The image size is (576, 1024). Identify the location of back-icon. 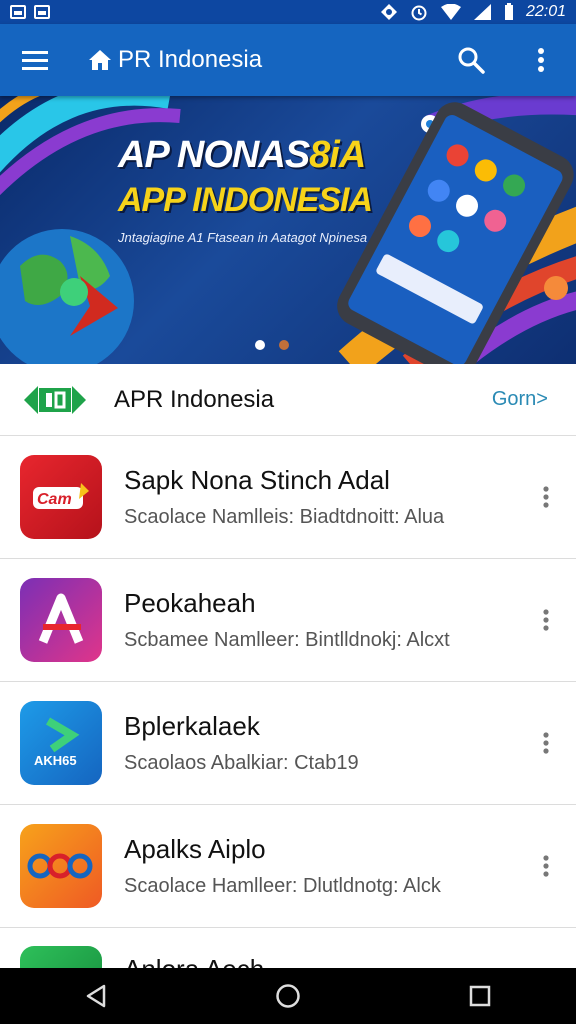
(96, 996).